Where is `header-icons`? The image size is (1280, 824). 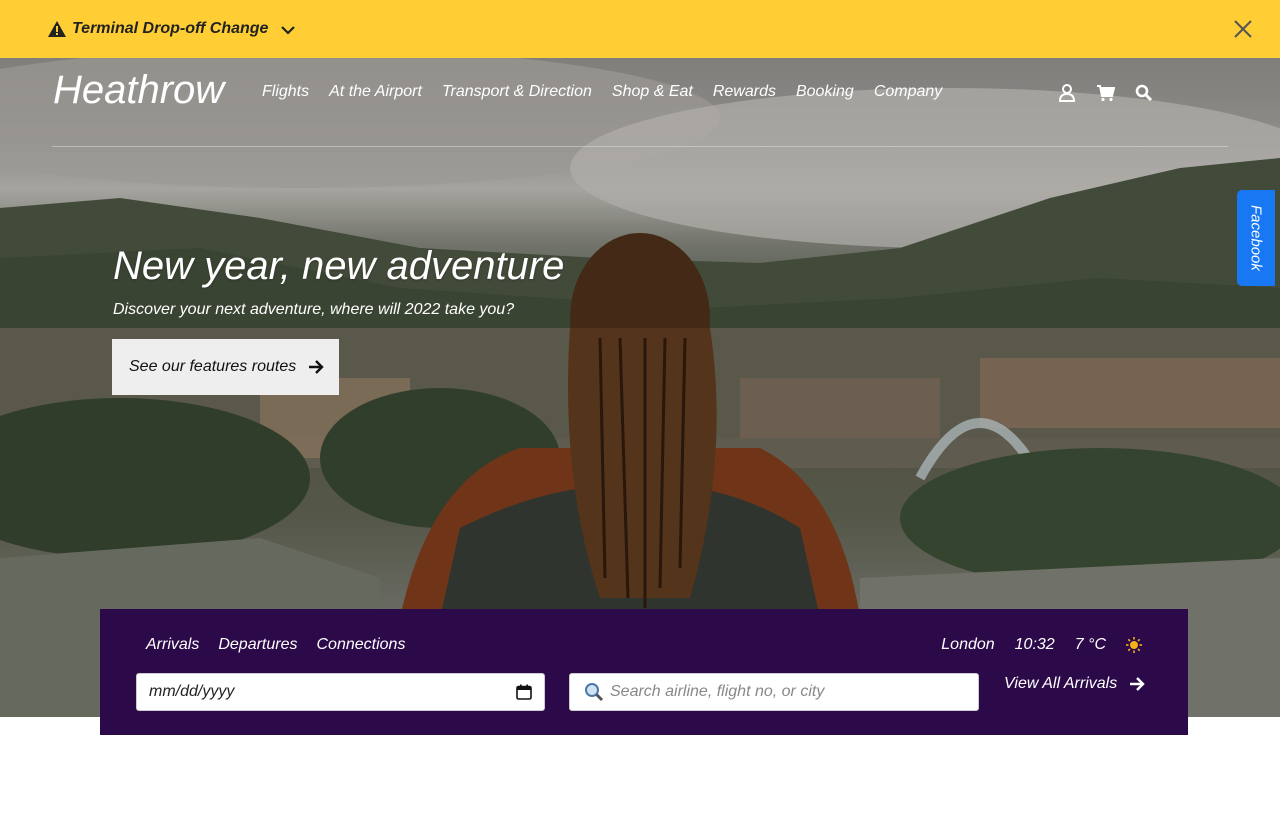
header-icons is located at coordinates (1105, 93).